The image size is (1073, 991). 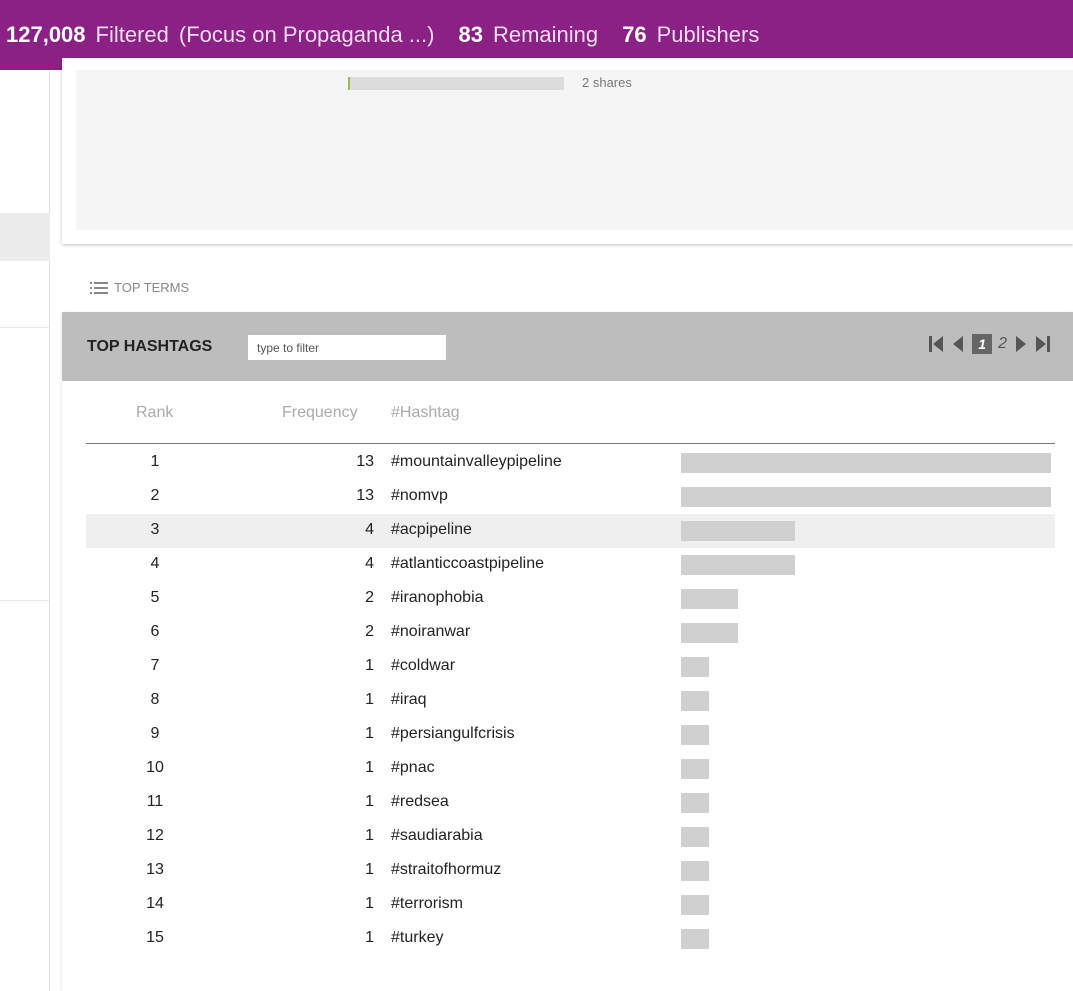 I want to click on row-hashtag: #coldwar, so click(x=423, y=666).